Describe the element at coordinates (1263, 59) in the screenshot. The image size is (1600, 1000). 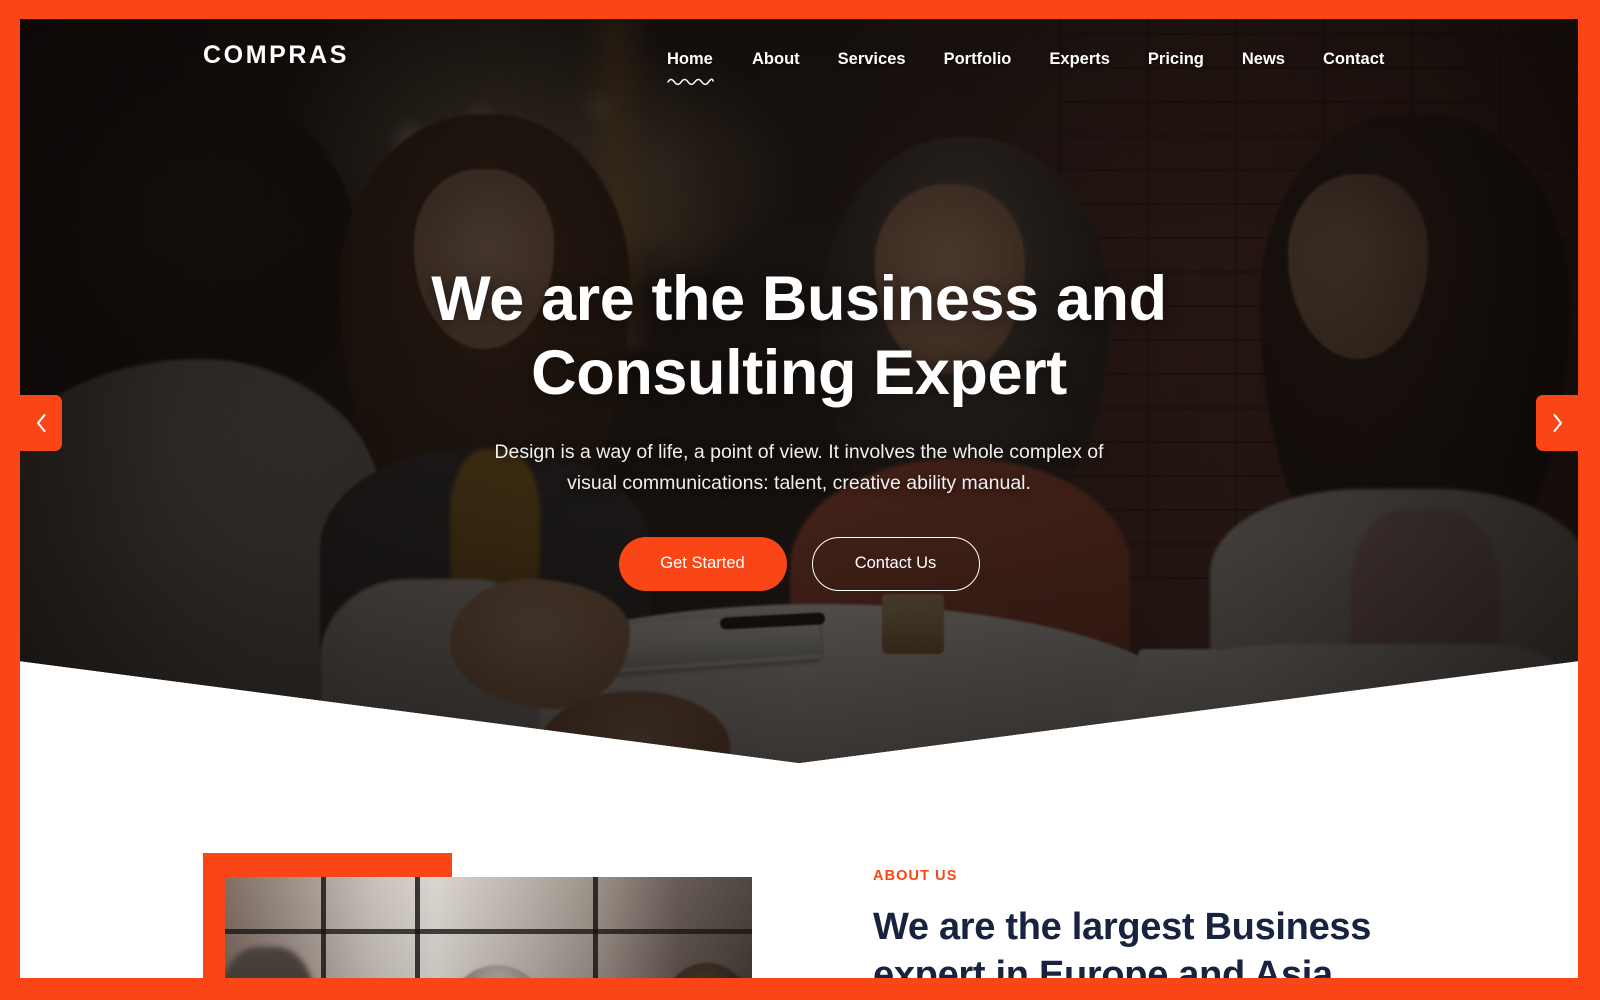
I see `nav-item-news: News` at that location.